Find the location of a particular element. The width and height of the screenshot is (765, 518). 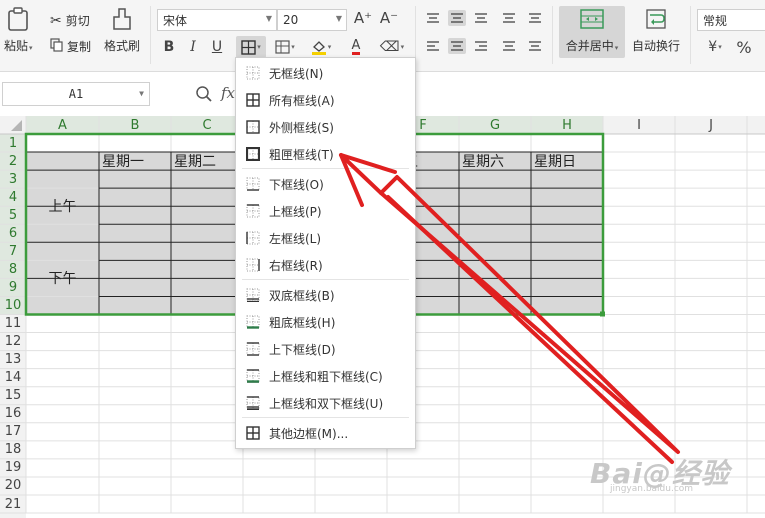

font-size-select: 20 ▼ is located at coordinates (312, 20).